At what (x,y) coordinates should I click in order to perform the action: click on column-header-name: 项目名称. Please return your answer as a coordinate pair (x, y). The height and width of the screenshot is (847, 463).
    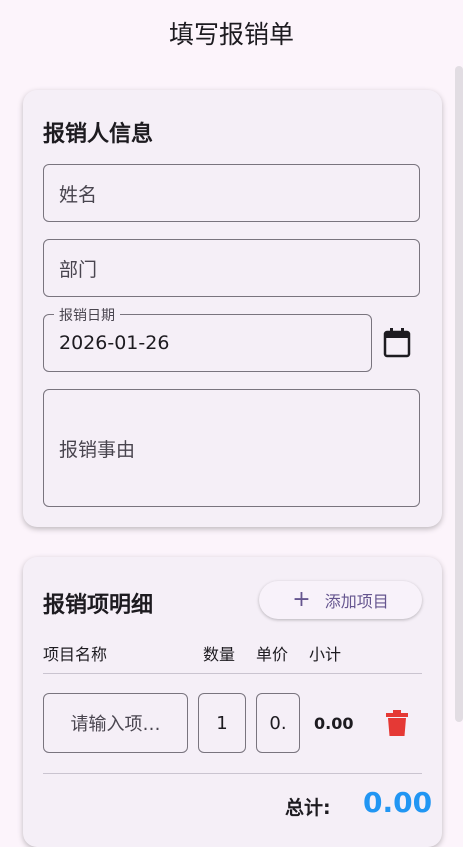
    Looking at the image, I should click on (75, 654).